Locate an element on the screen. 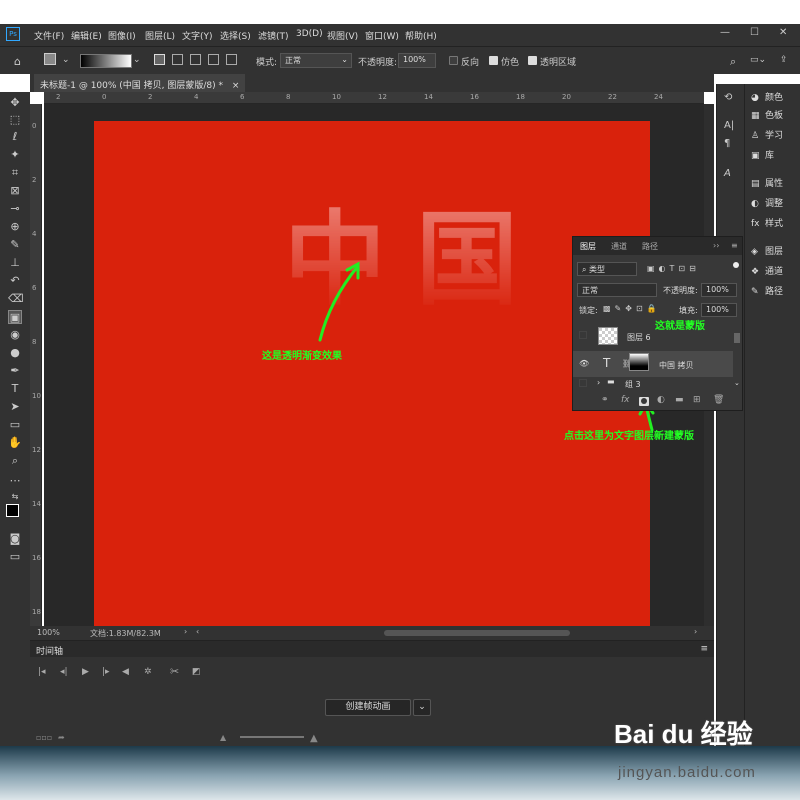 The image size is (800, 800). tool-preset-icon is located at coordinates (50, 59).